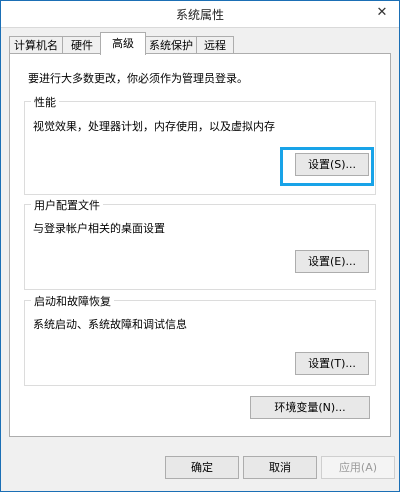 The height and width of the screenshot is (492, 400). What do you see at coordinates (358, 467) in the screenshot?
I see `apply-button: 应用(A)` at bounding box center [358, 467].